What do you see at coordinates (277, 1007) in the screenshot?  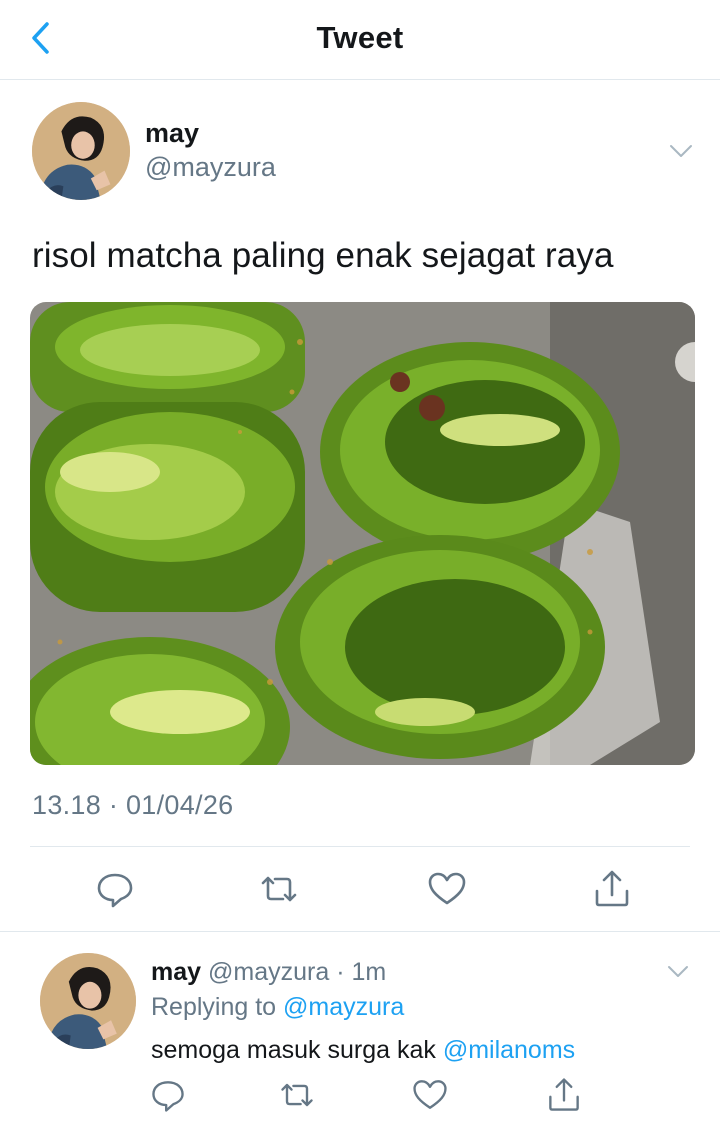 I see `replying-to: Replying to @mayzura` at bounding box center [277, 1007].